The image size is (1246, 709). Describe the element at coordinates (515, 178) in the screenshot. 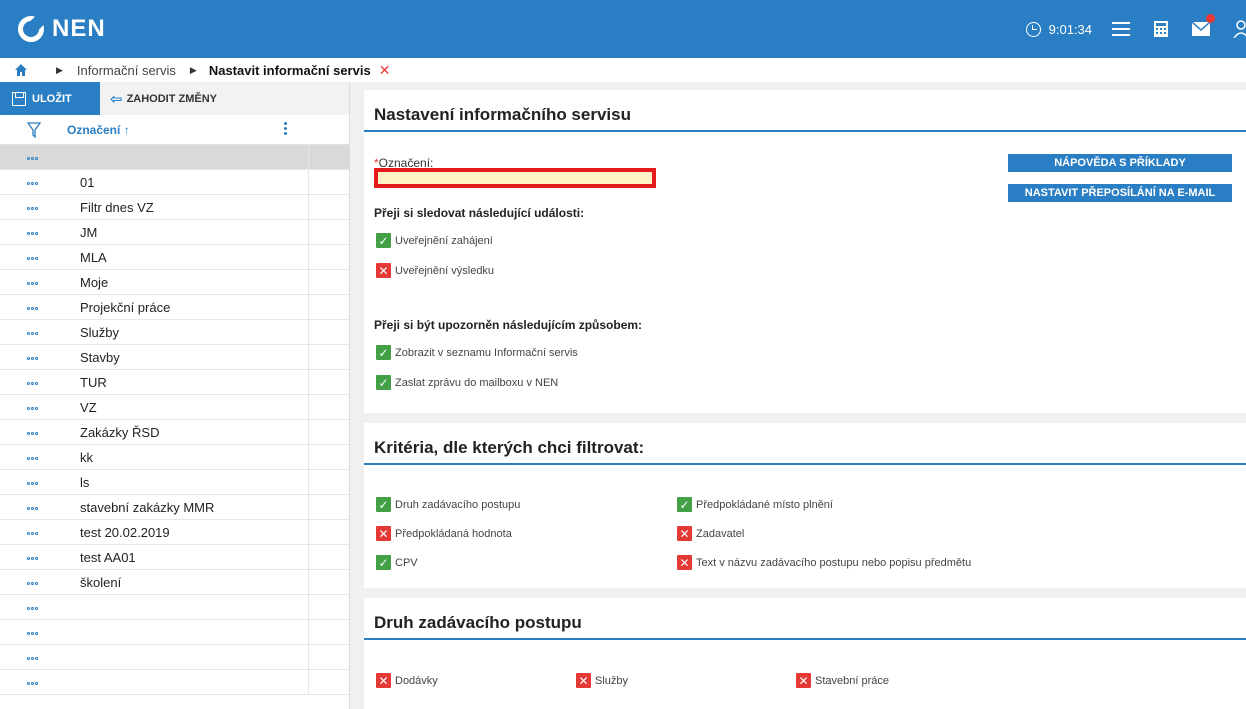

I see `designation-input` at that location.